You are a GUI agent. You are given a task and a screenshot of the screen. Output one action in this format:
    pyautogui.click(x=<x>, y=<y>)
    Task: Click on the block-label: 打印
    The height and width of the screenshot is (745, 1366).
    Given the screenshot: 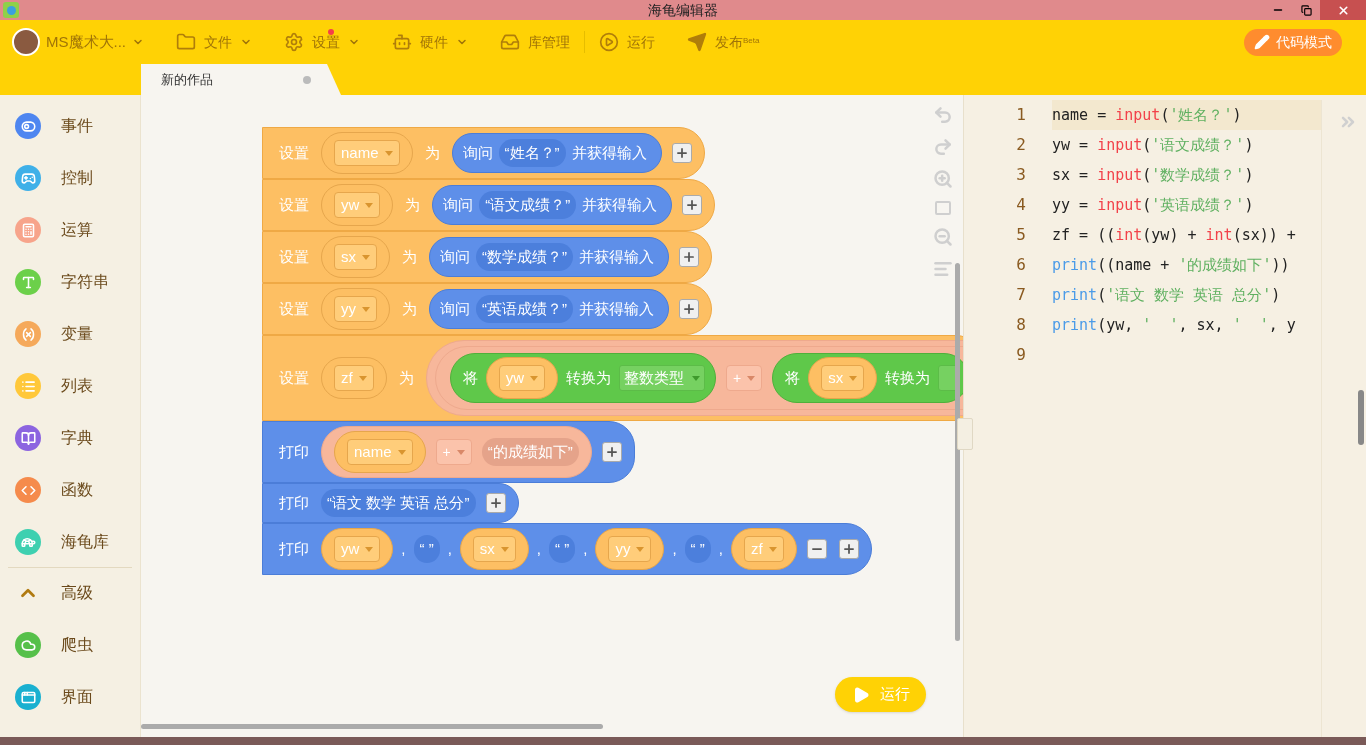 What is the action you would take?
    pyautogui.click(x=294, y=502)
    